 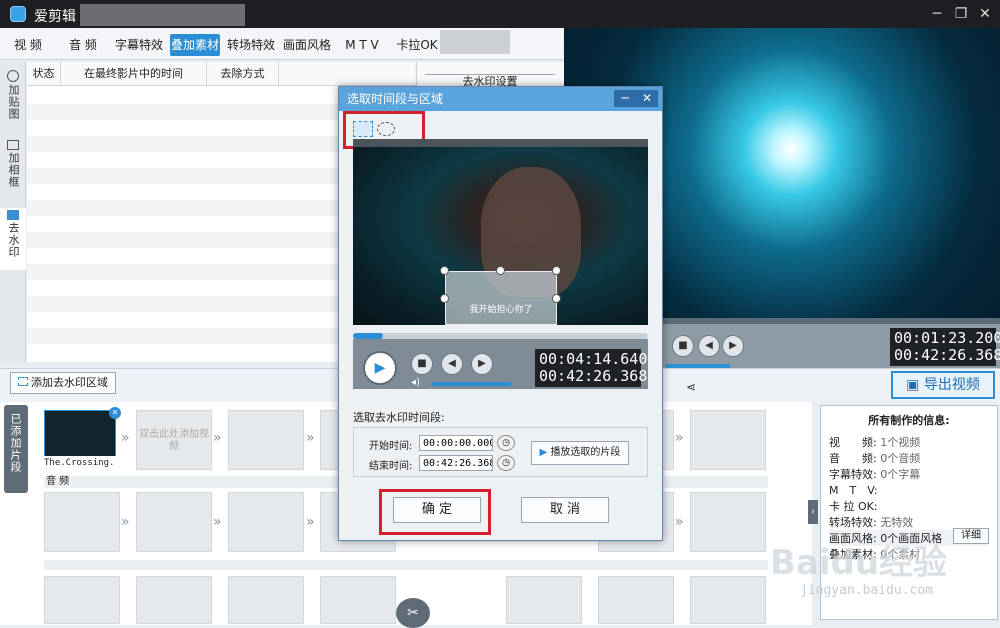 I want to click on tab-mtv: M T V, so click(x=362, y=45).